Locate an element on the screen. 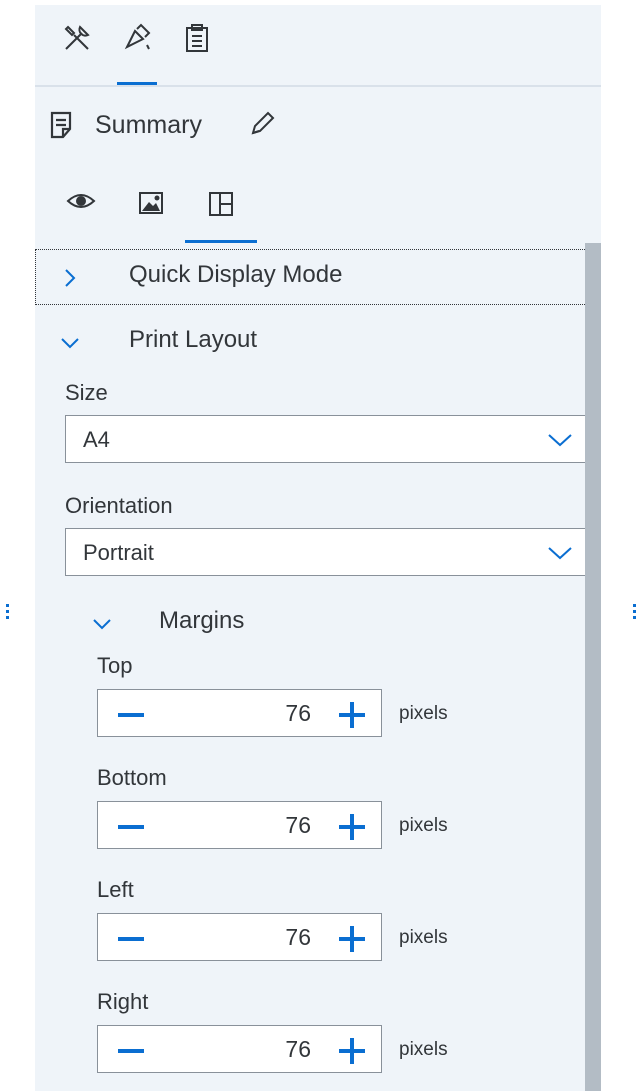  margins-header: Margins is located at coordinates (318, 623).